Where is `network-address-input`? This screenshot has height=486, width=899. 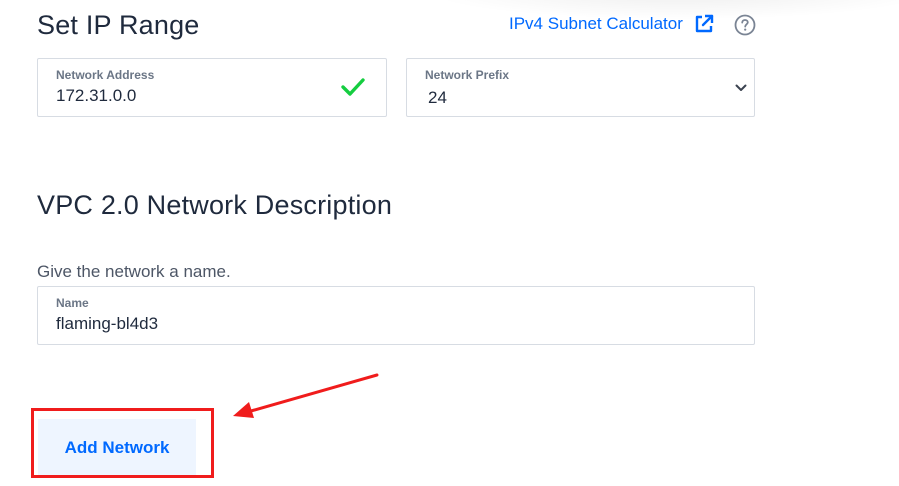
network-address-input is located at coordinates (186, 96).